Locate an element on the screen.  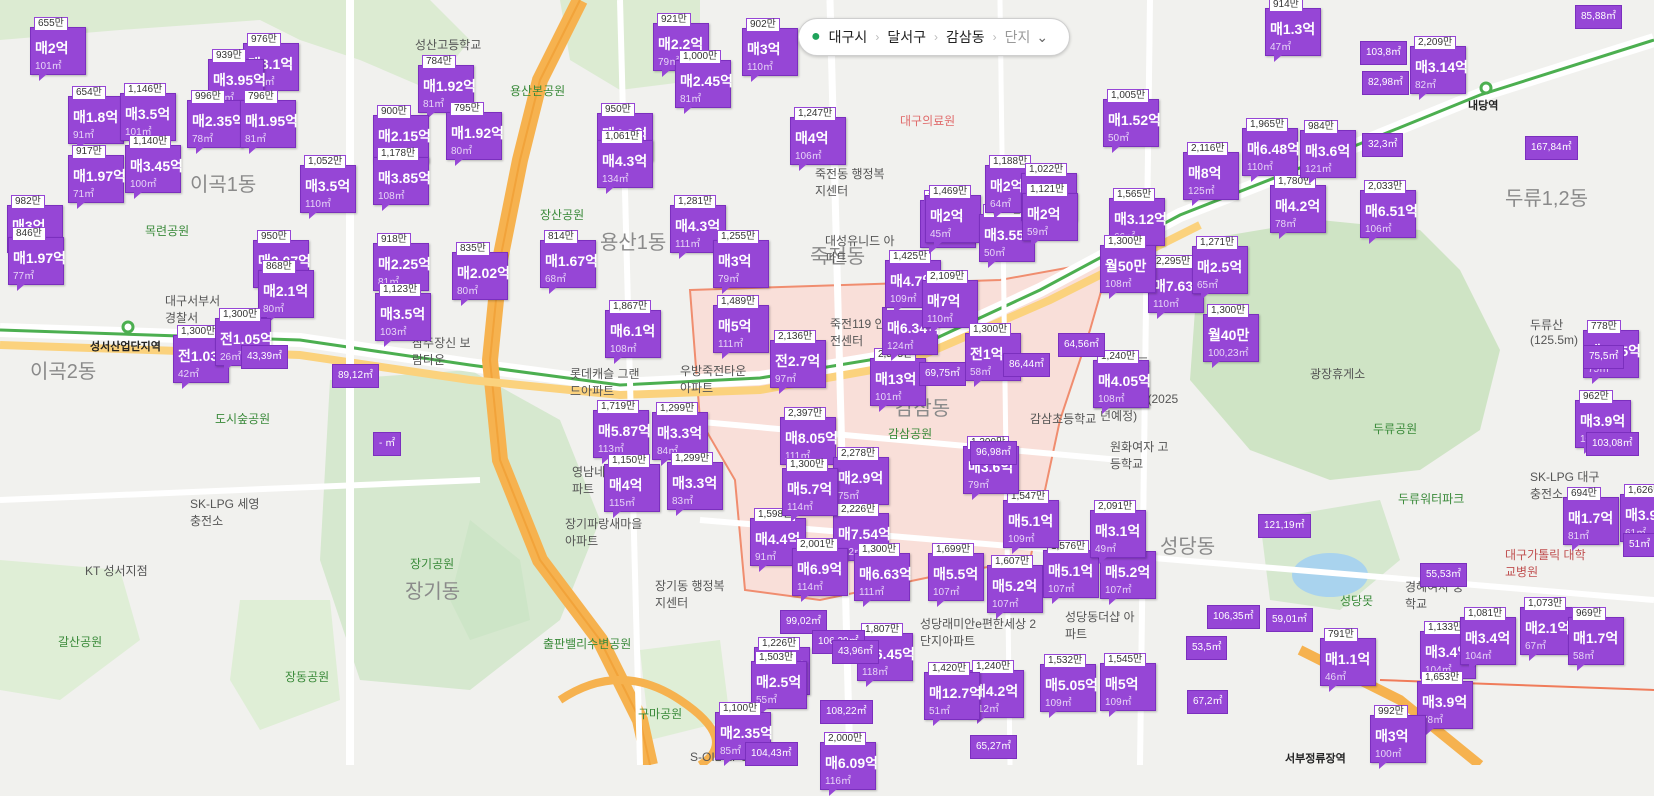
listing-marker: 2,091만 매3.1억 49㎡ is located at coordinates (1118, 532).